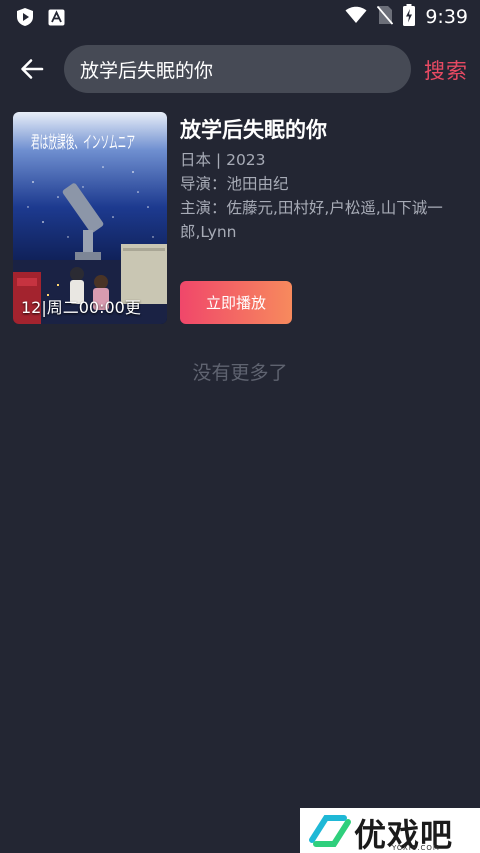  I want to click on watermark-logo: 优戏吧 YOXI8.COM, so click(390, 830).